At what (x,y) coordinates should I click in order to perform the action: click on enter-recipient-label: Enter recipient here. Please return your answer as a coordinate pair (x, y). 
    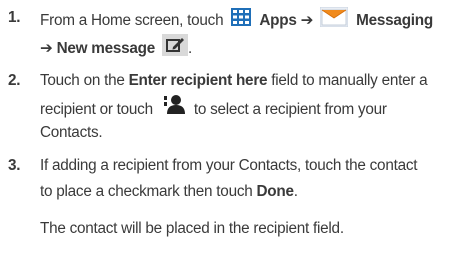
    Looking at the image, I should click on (198, 80).